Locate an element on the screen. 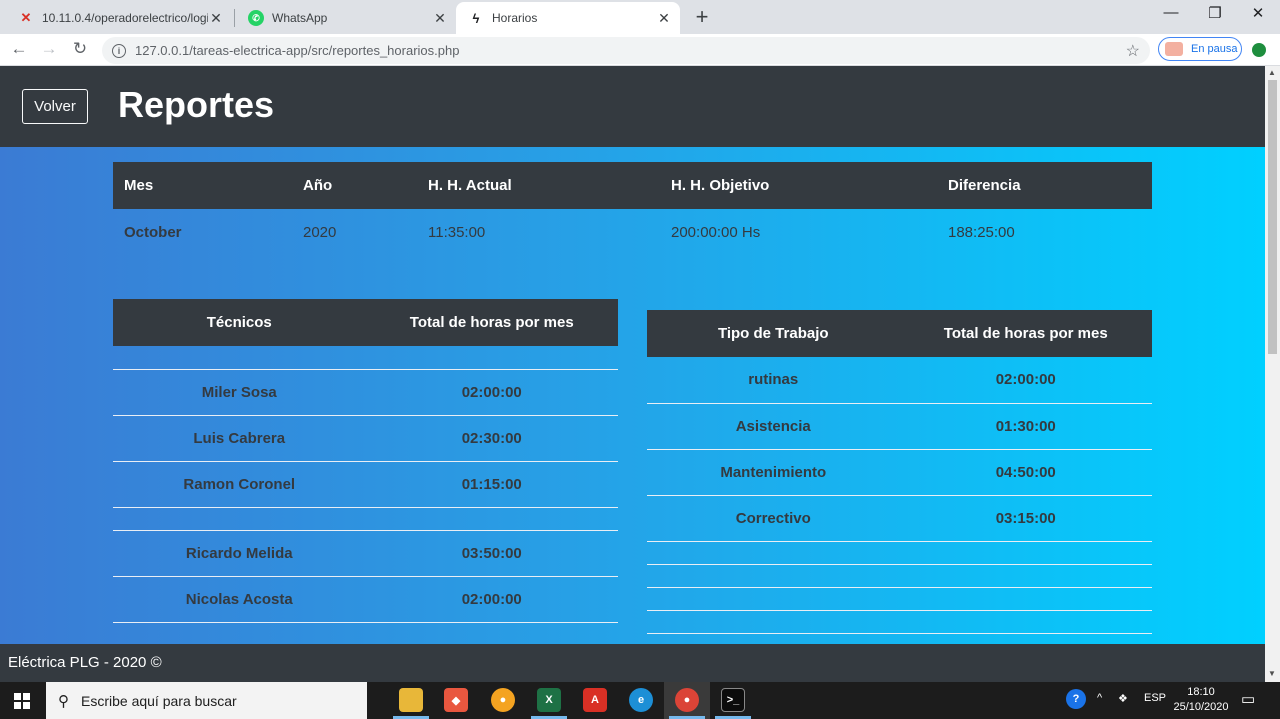  reload-icon: ↻ is located at coordinates (80, 49).